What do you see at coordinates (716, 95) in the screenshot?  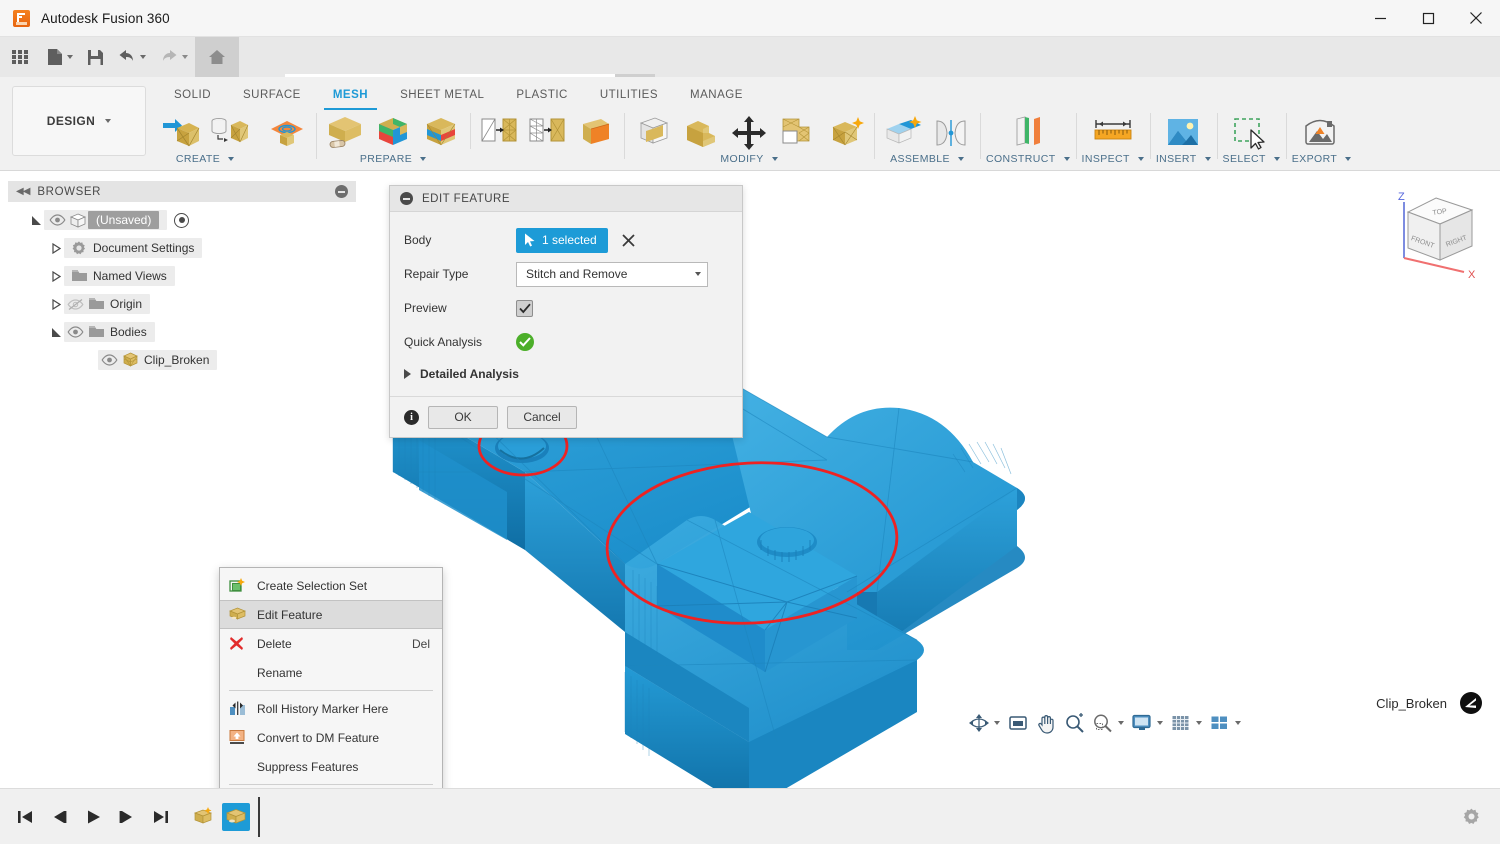 I see `tab-manage: MANAGE` at bounding box center [716, 95].